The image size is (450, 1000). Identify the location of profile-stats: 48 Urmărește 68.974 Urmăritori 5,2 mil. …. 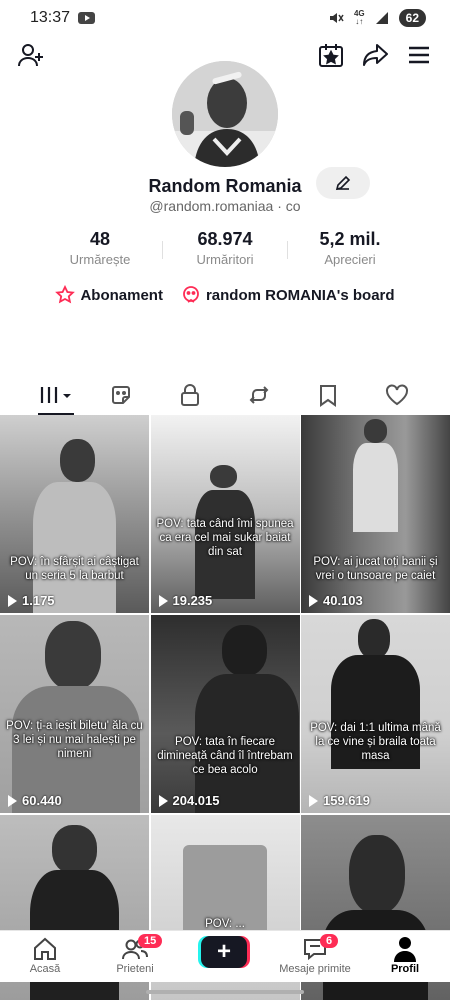
(225, 248).